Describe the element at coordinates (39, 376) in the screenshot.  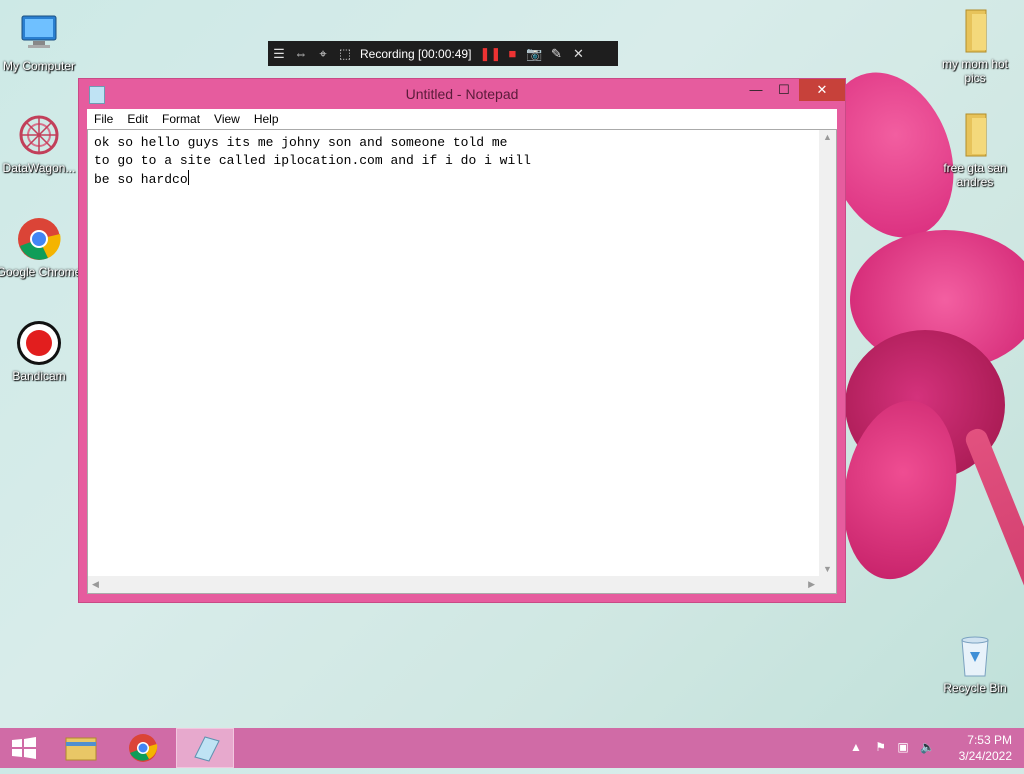
I see `desktop-icon-label: Bandicam` at that location.